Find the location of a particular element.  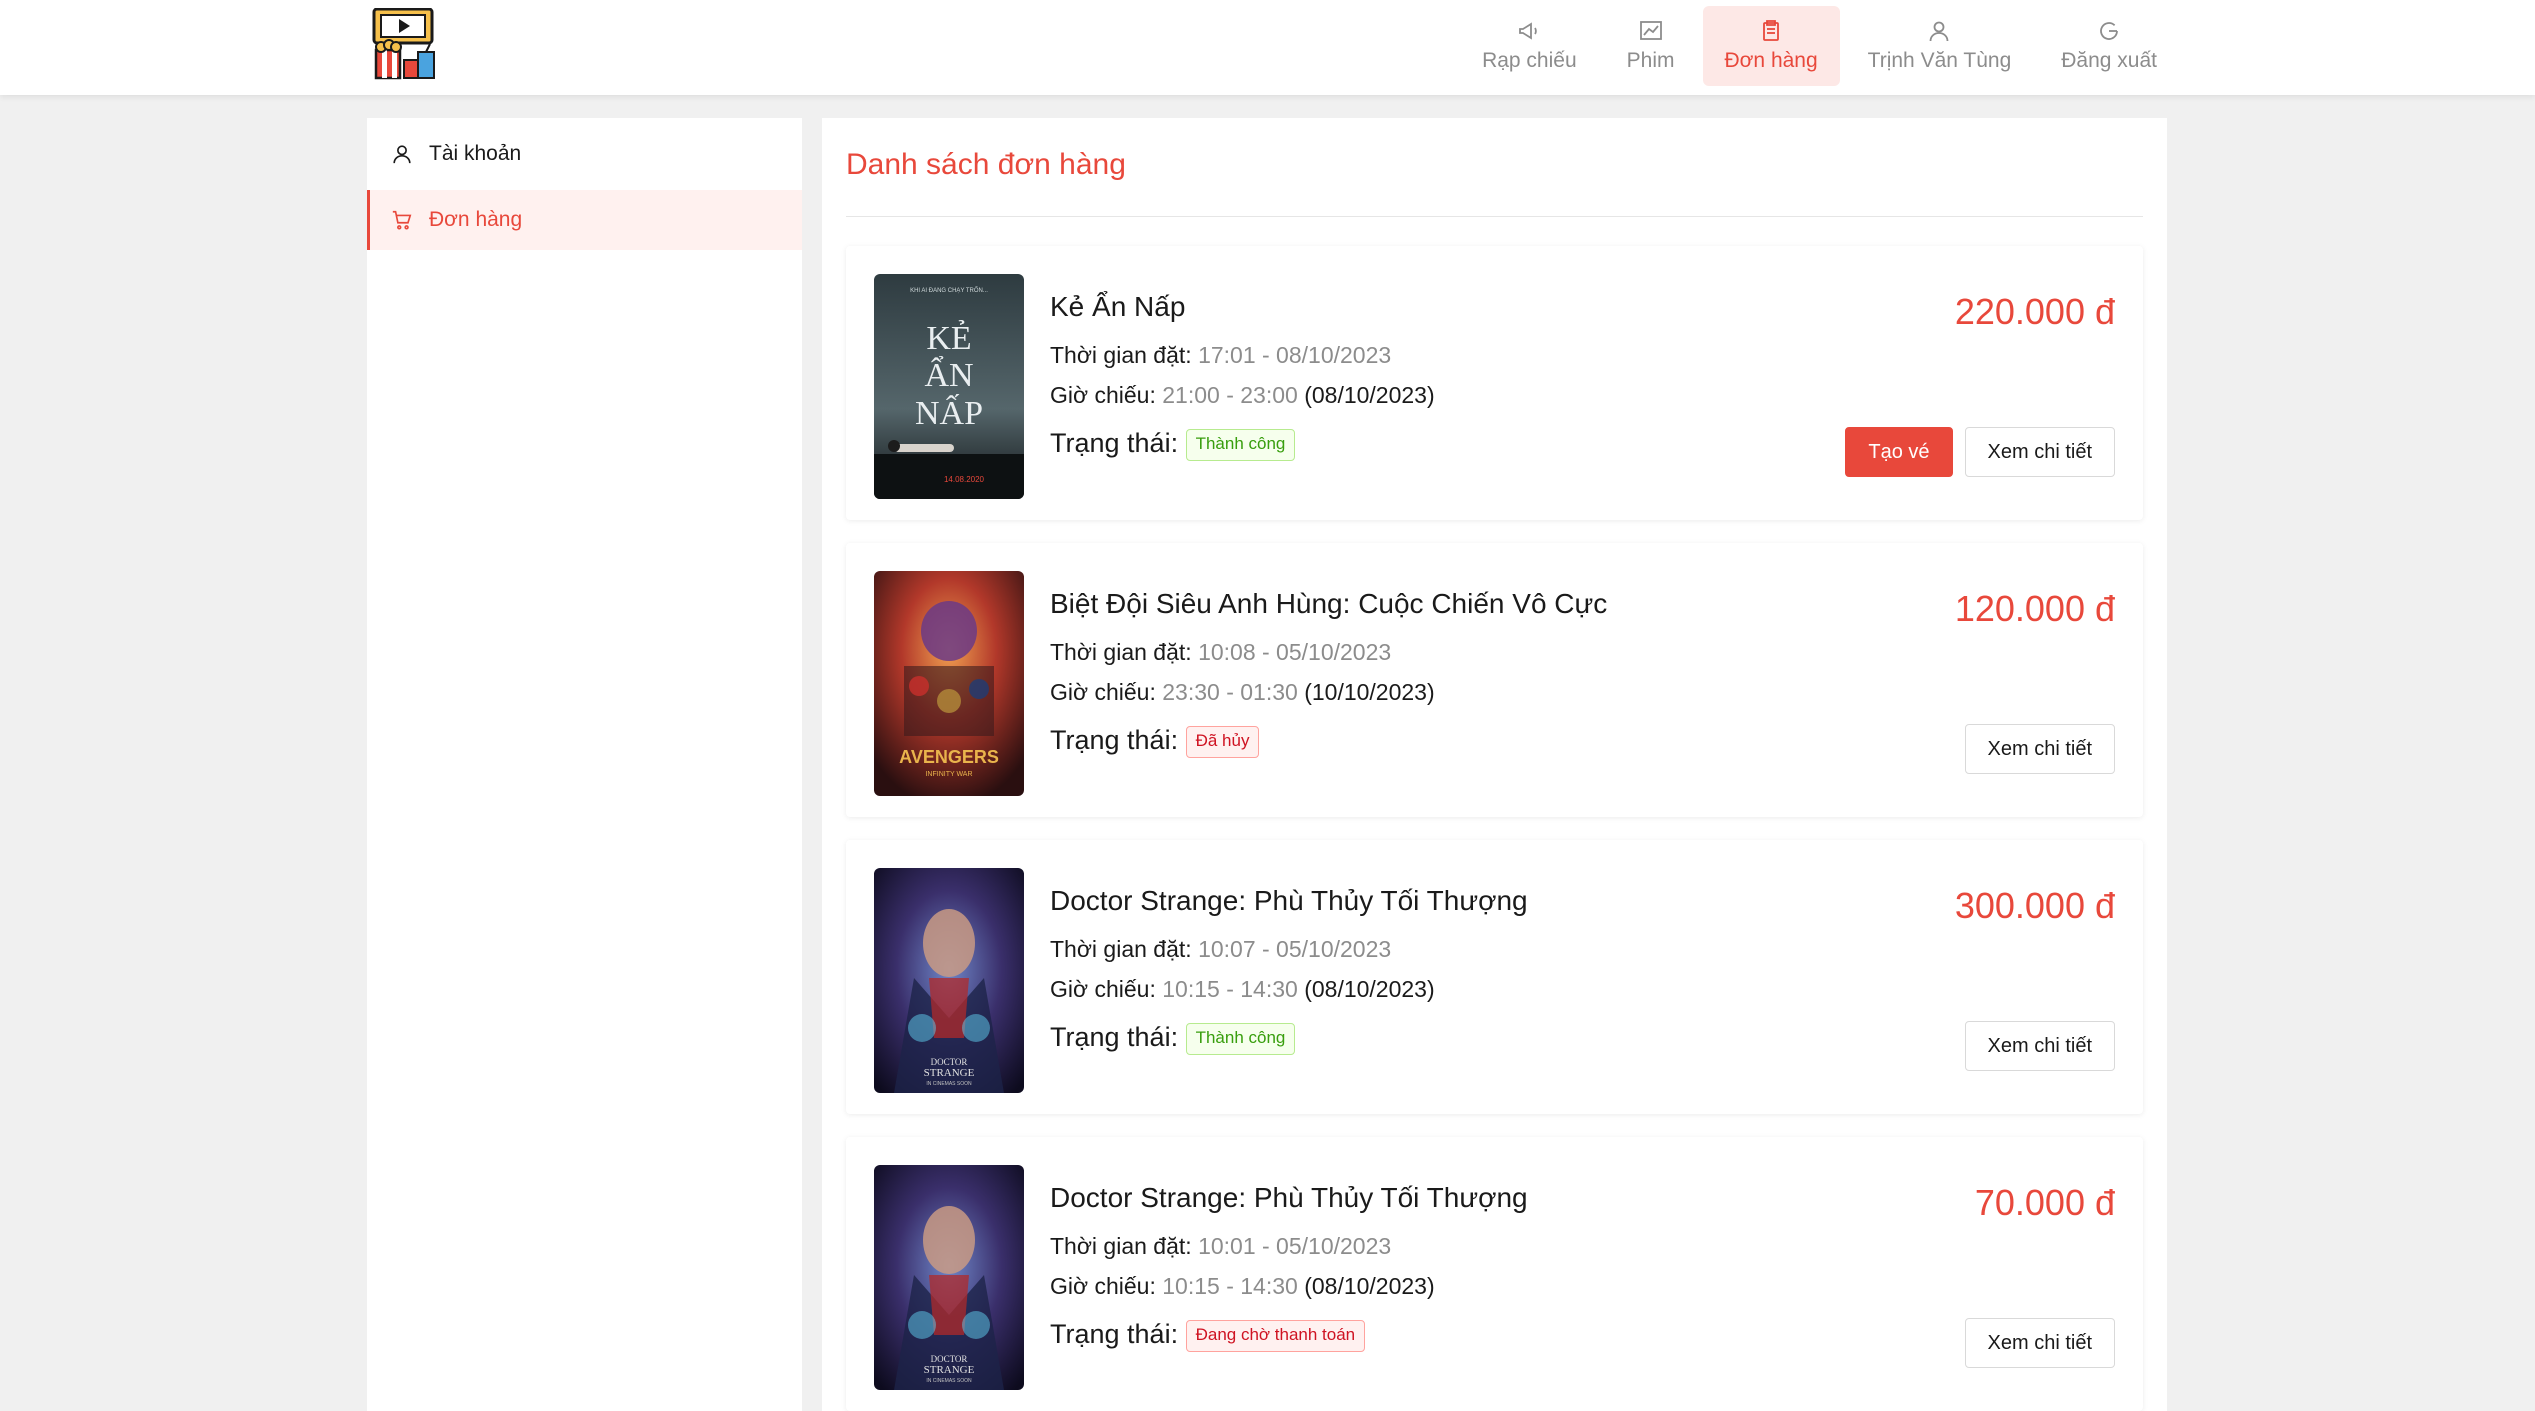

booked-time-row: Thời gian đặt: 10:07 - 05/10/2023 is located at coordinates (1440, 949).